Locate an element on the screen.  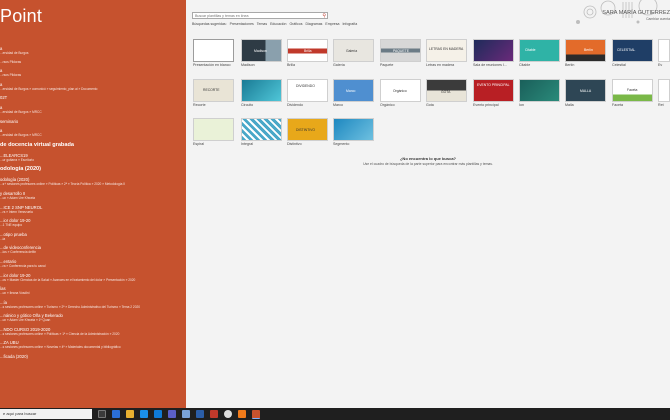
template-label: Marco is located at coordinates (338, 105).